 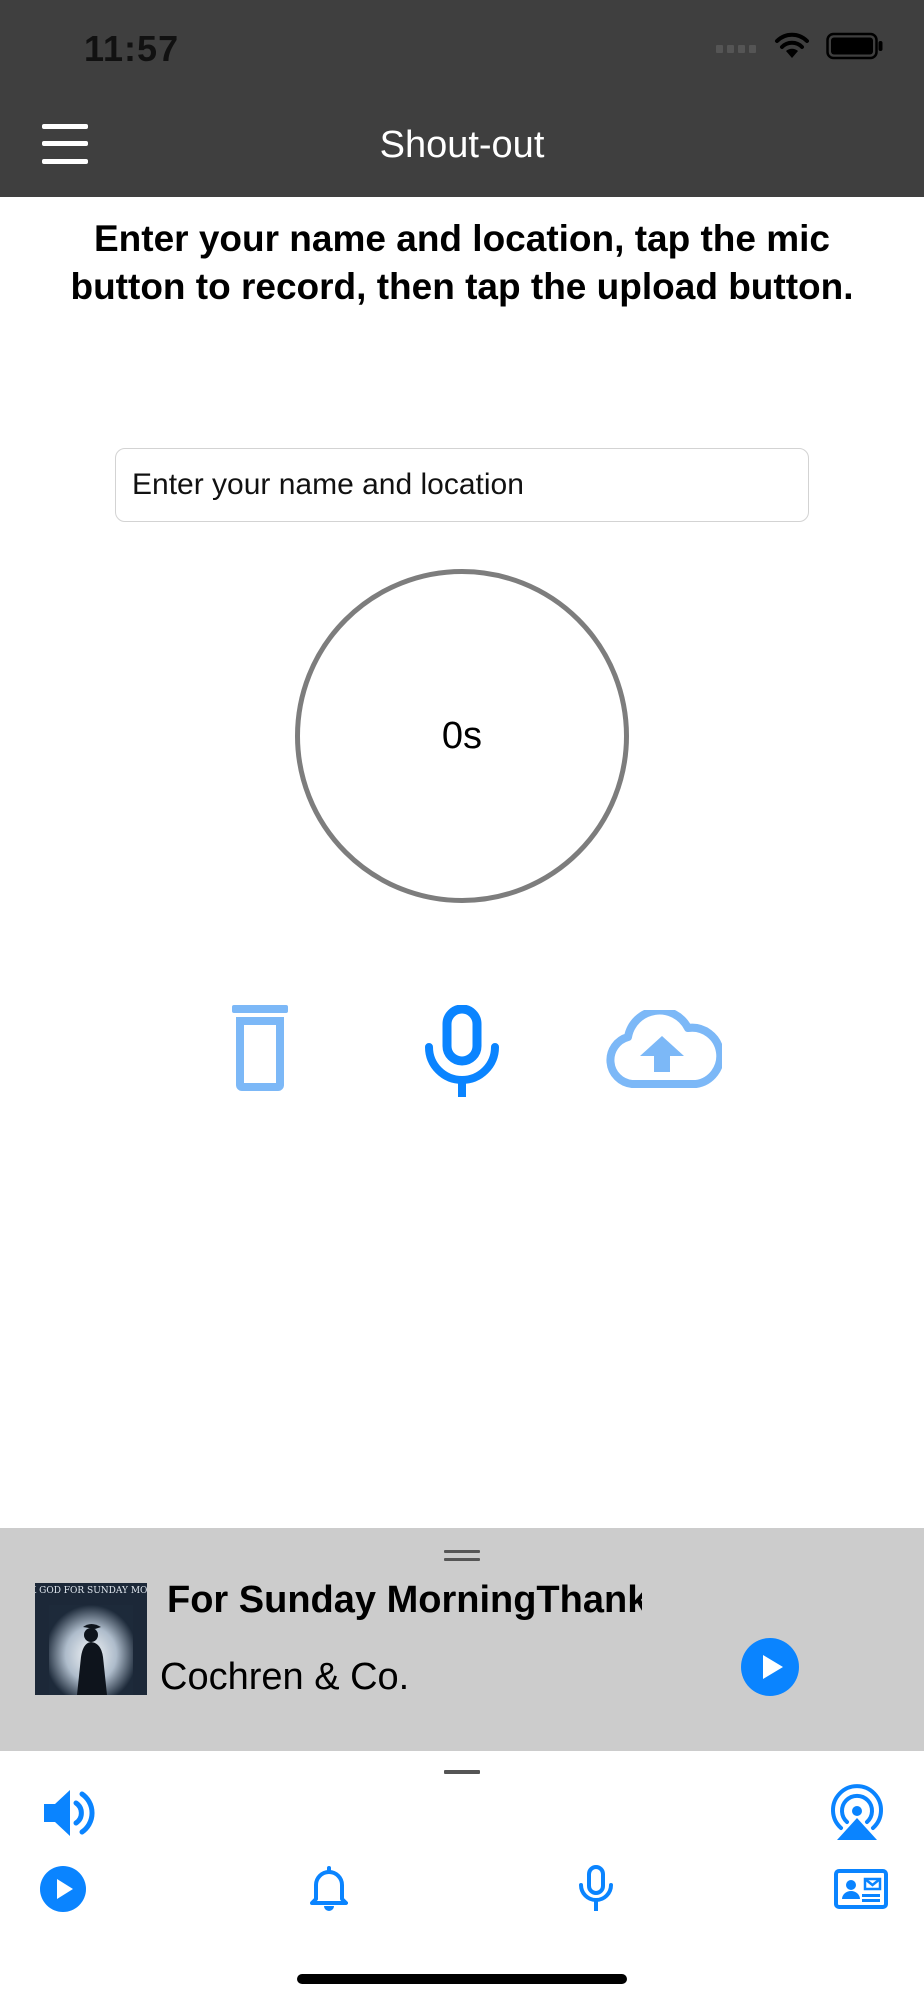 I want to click on airplay-button, so click(x=857, y=1814).